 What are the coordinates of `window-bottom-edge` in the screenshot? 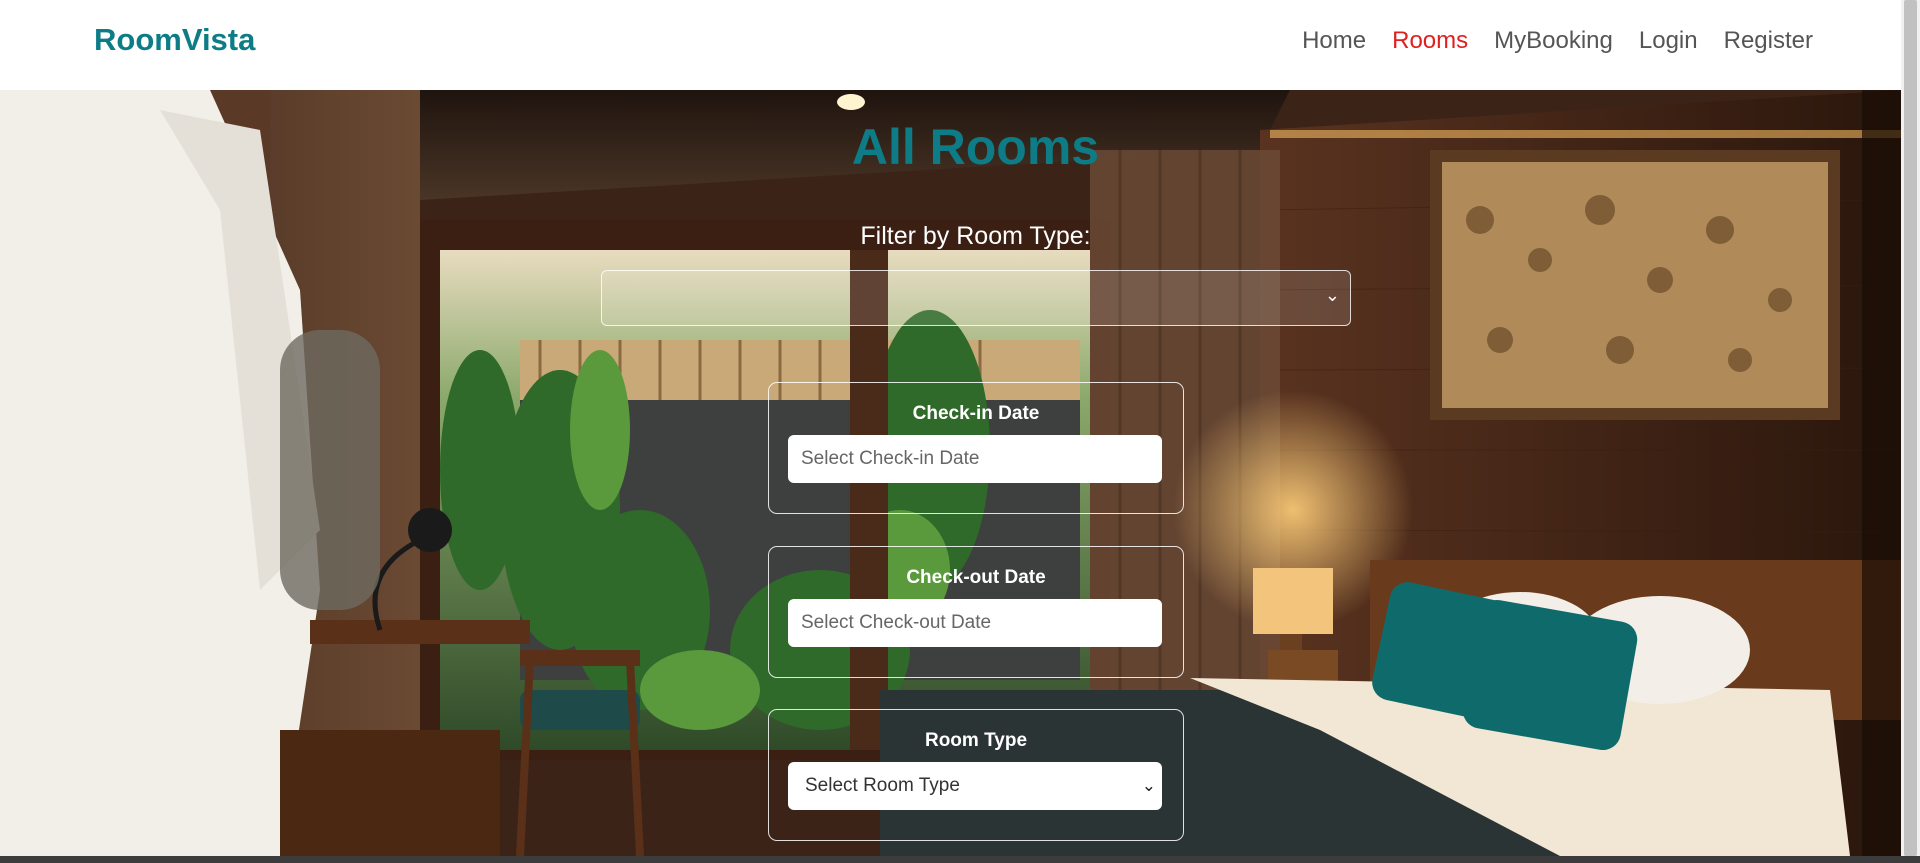 It's located at (960, 859).